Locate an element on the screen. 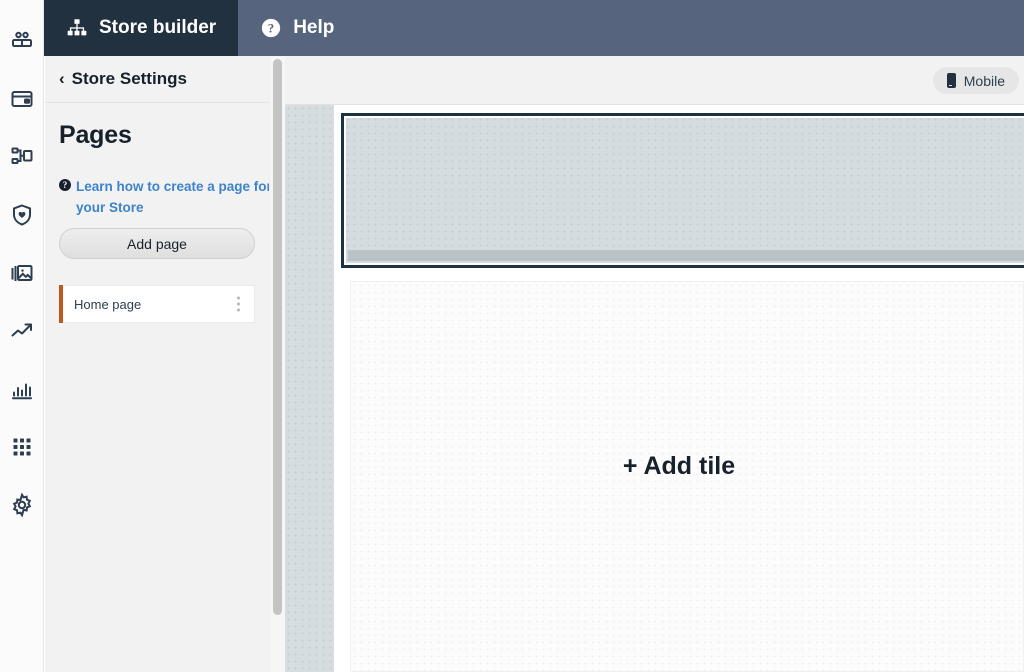 This screenshot has width=1024, height=672. tab-store-builder: Store builder is located at coordinates (141, 28).